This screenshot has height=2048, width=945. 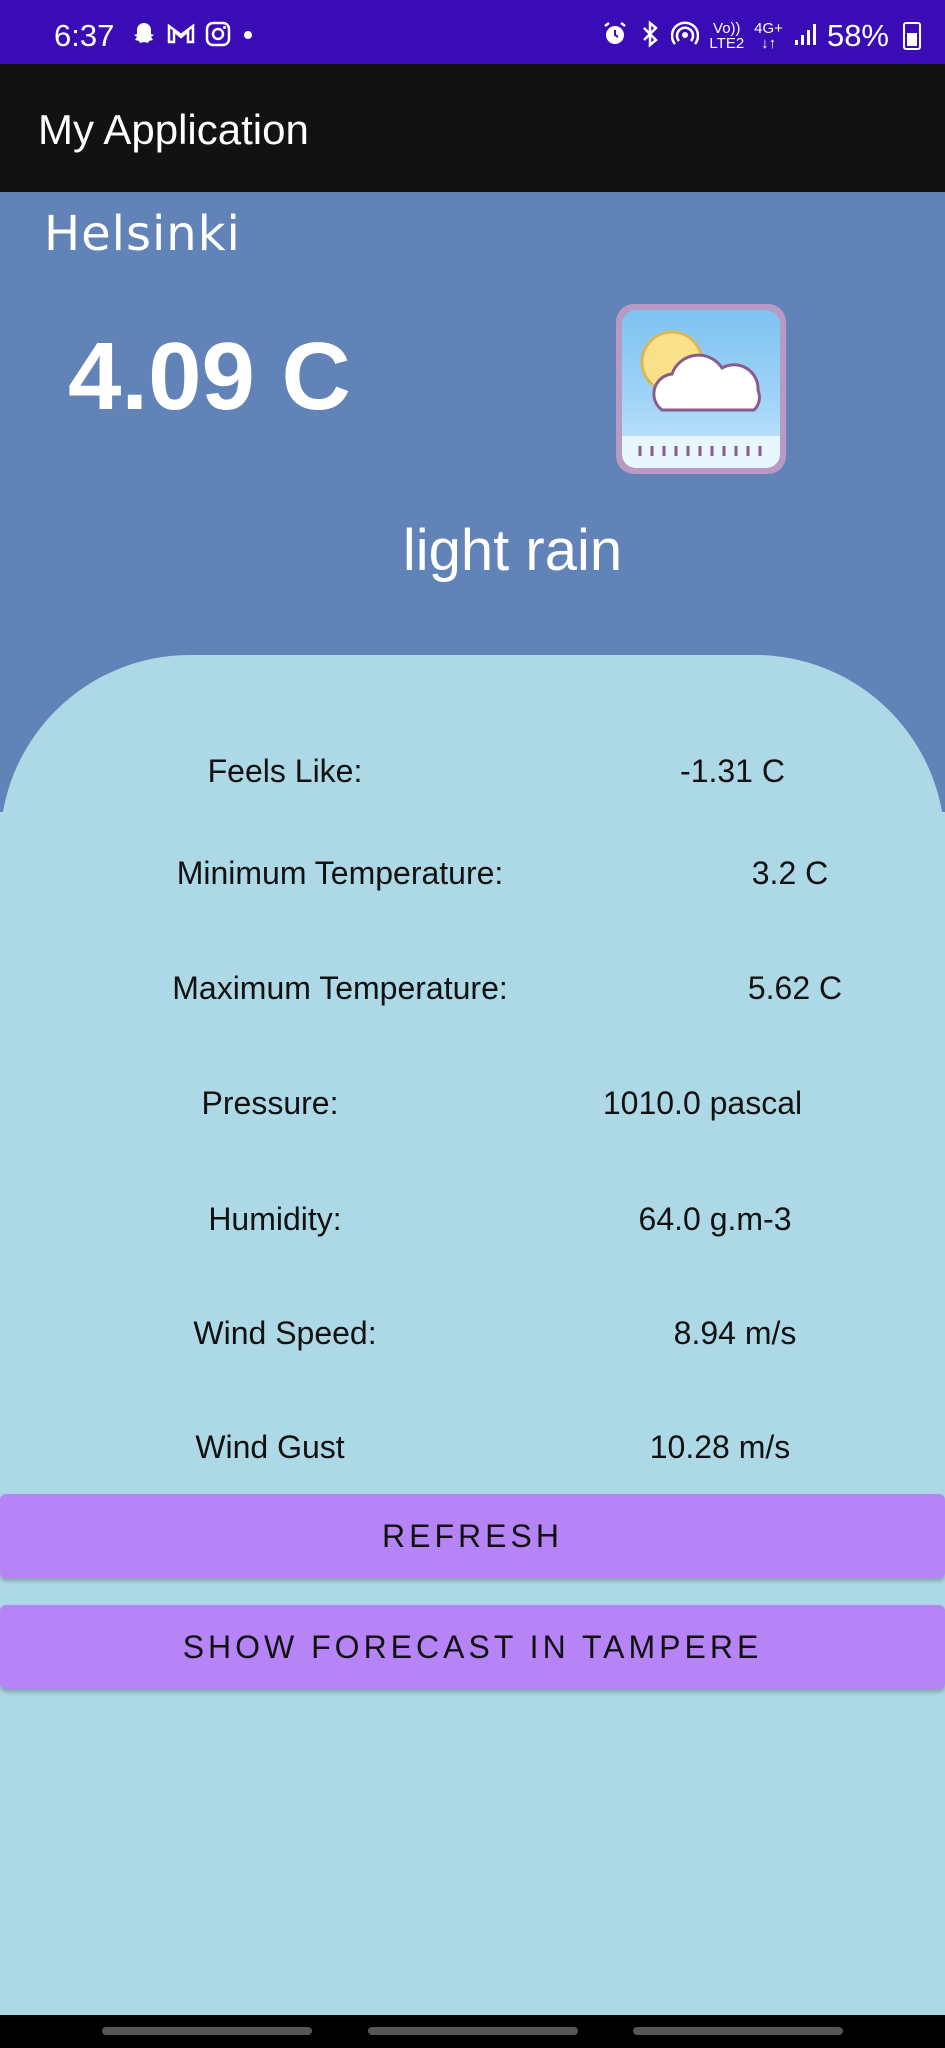 What do you see at coordinates (209, 376) in the screenshot?
I see `current-temperature: 4.09 C` at bounding box center [209, 376].